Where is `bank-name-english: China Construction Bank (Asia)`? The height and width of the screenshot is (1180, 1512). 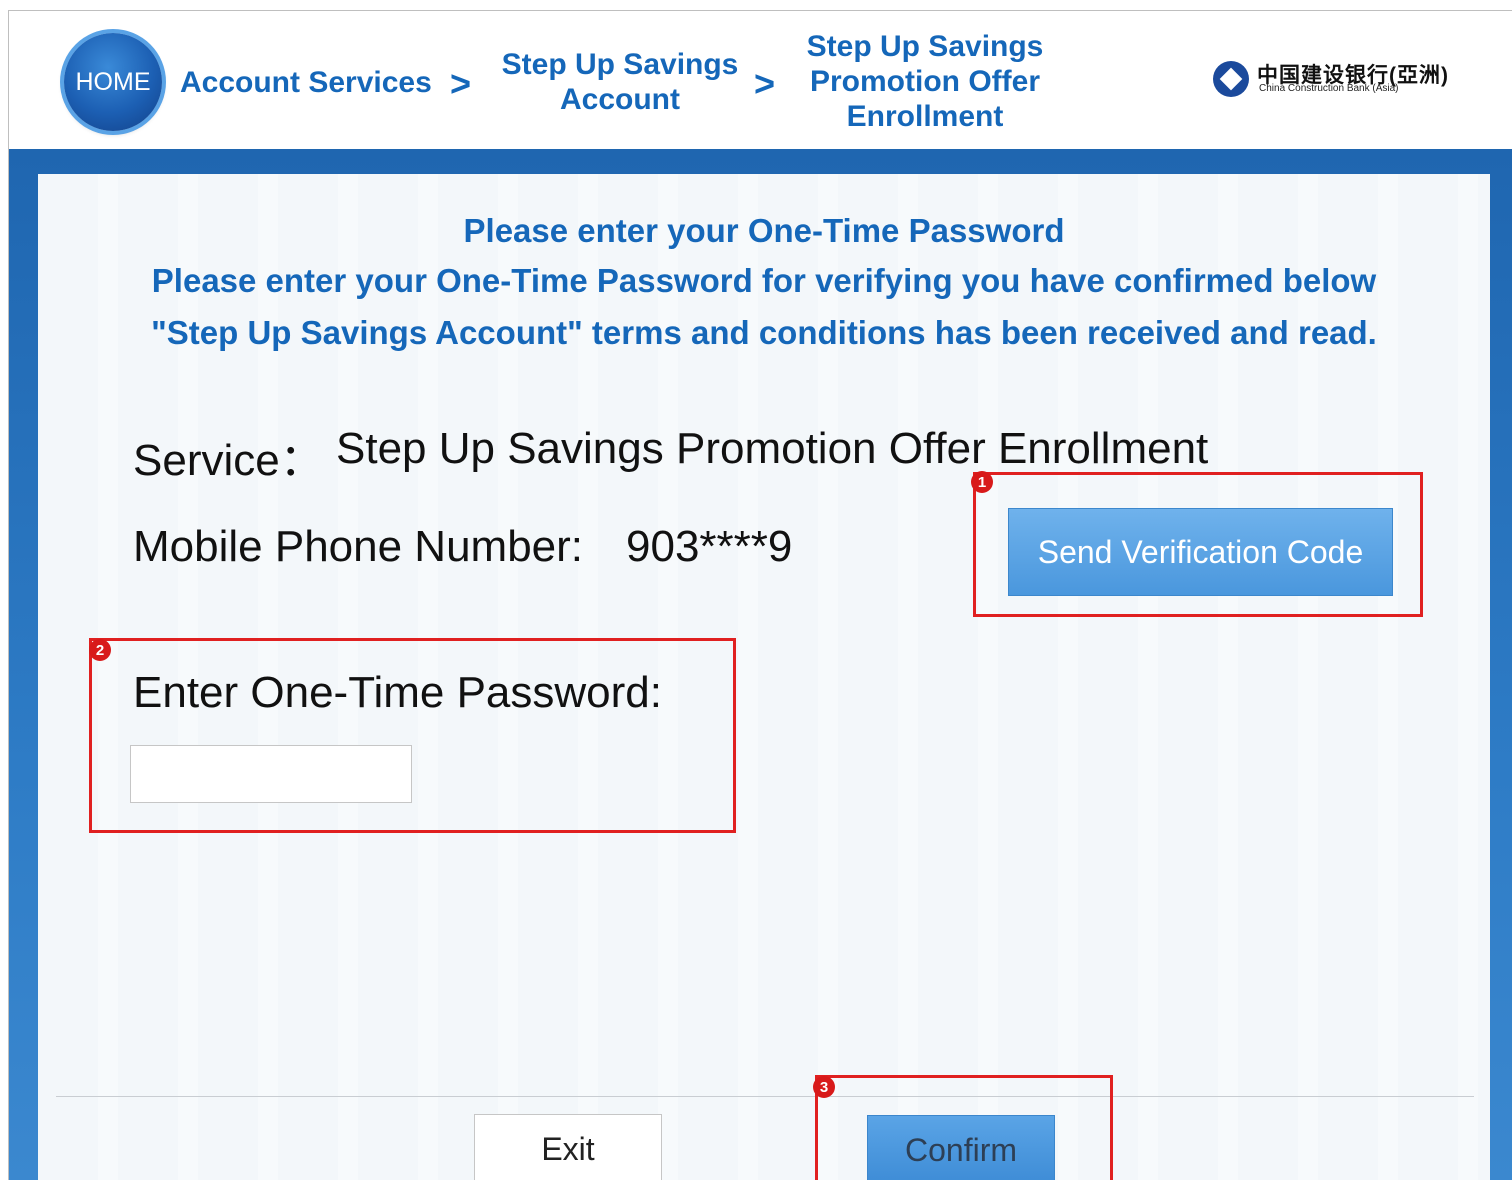
bank-name-english: China Construction Bank (Asia) is located at coordinates (1329, 88).